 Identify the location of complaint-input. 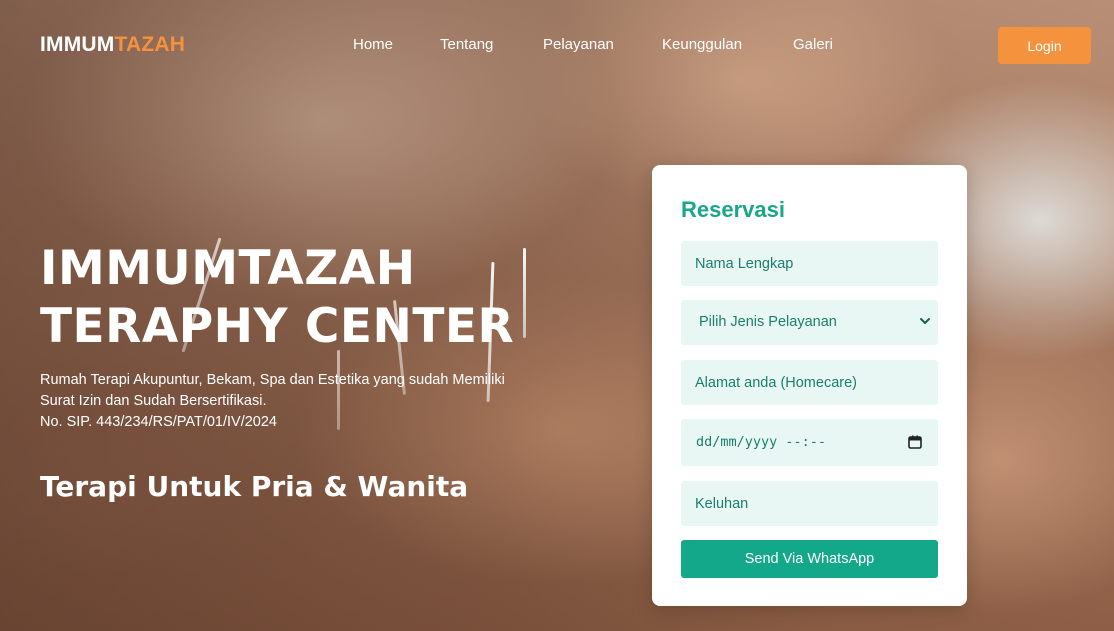
(809, 503).